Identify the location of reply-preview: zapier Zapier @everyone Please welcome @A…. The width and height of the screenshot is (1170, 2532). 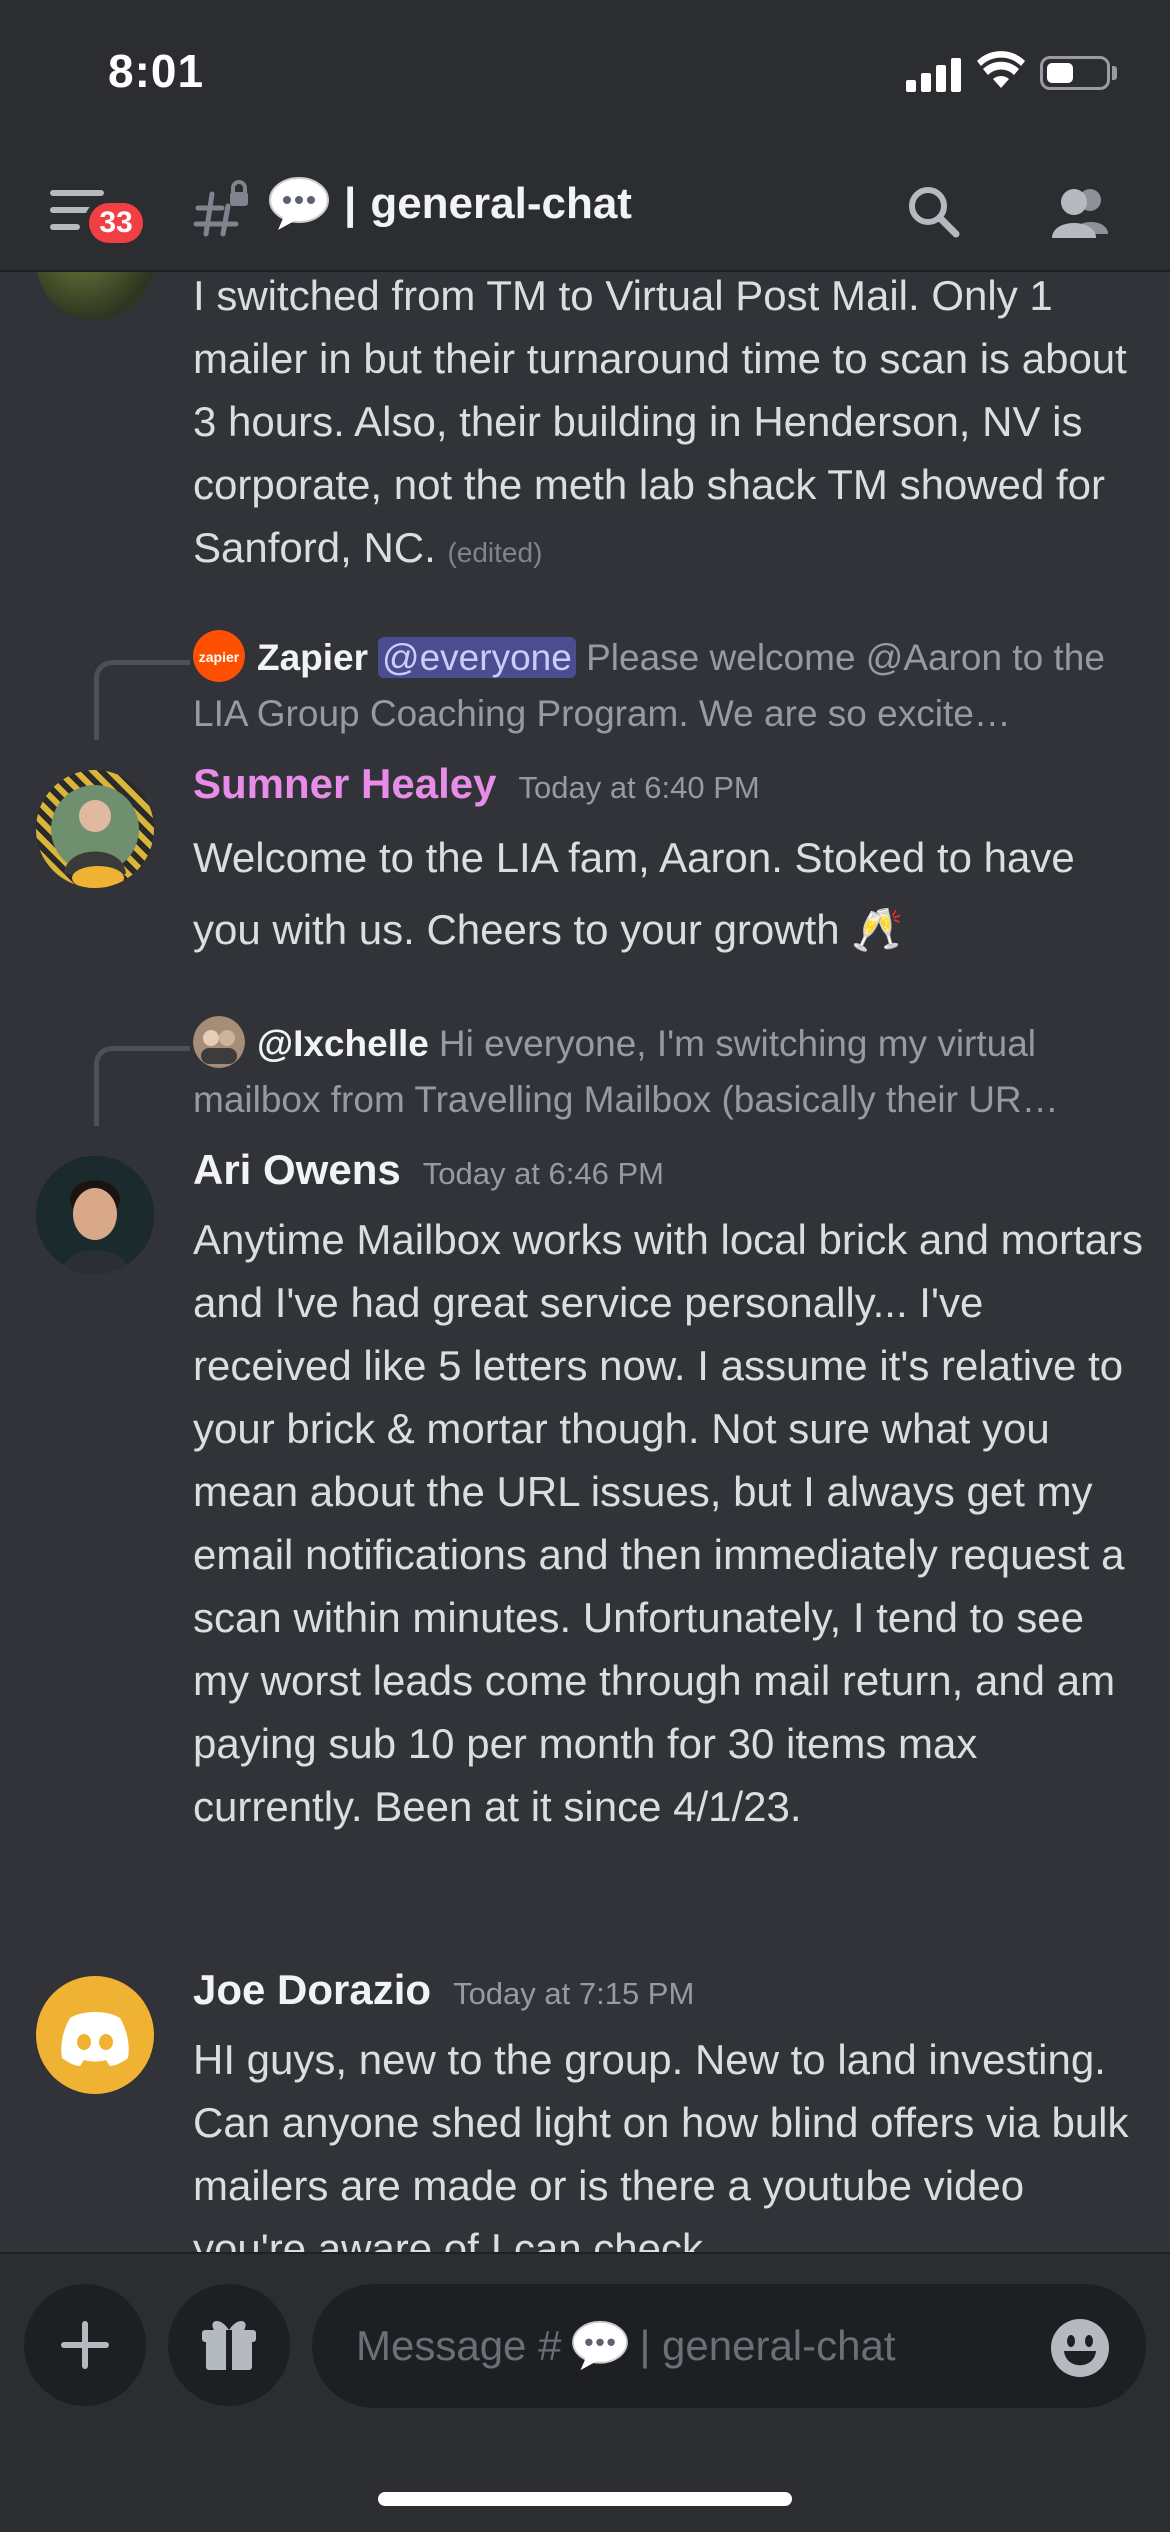
(663, 685).